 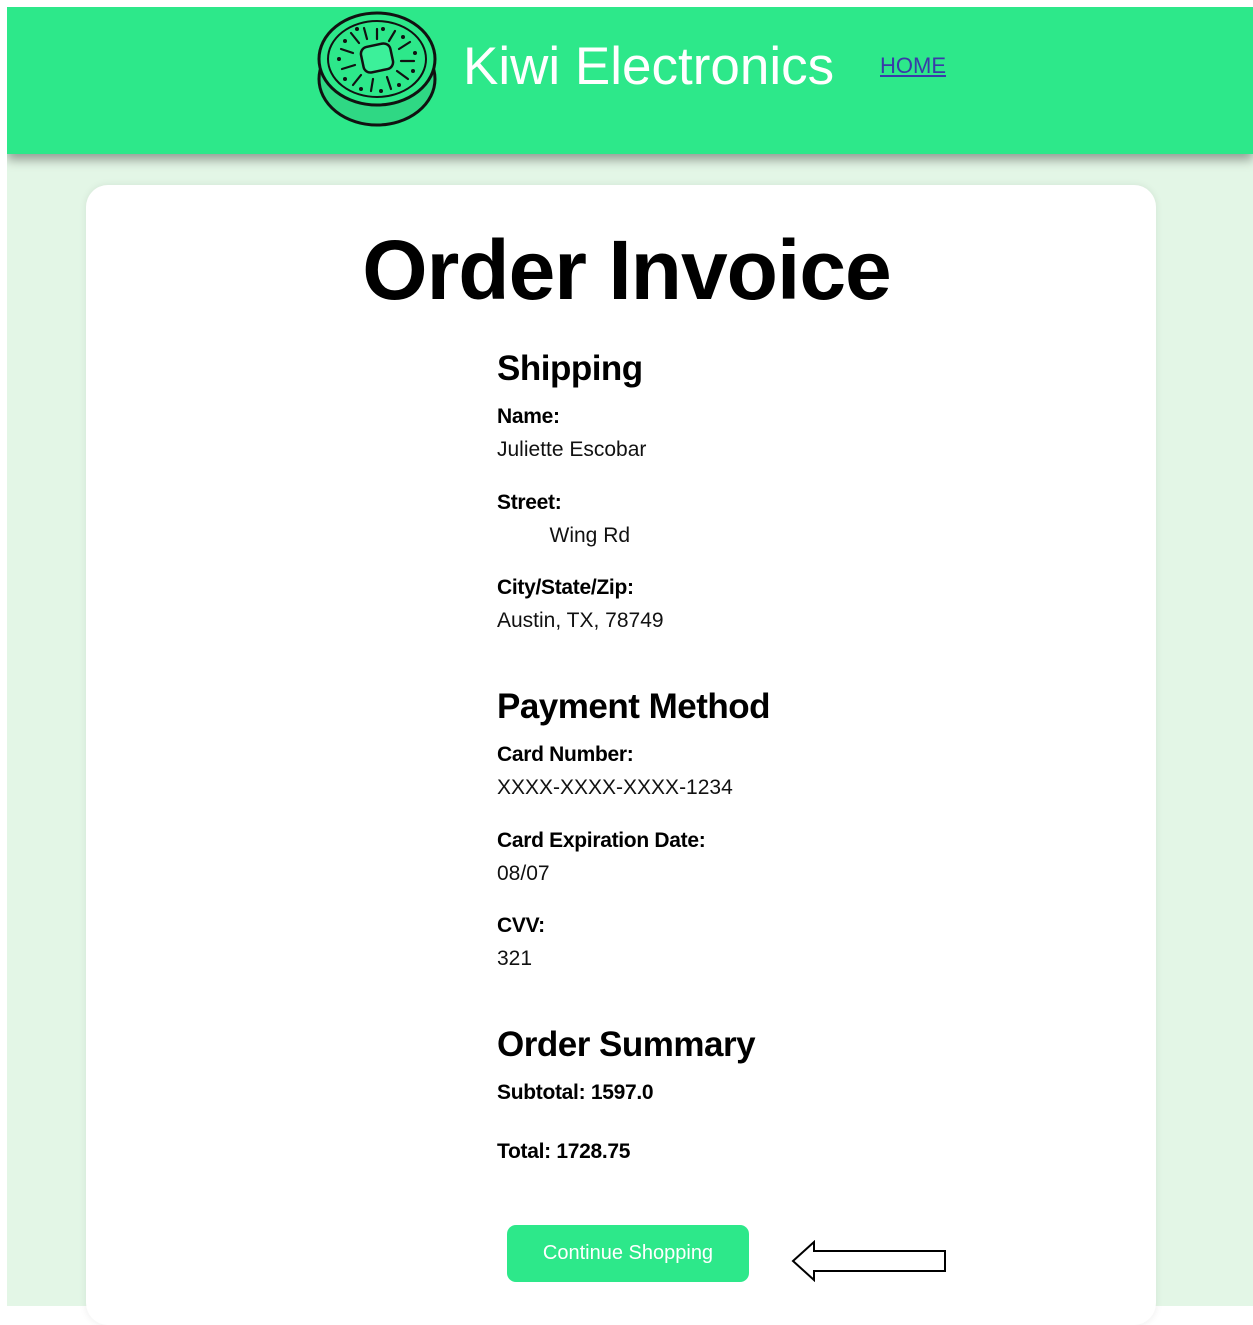 I want to click on site-header: Kiwi Electronics HOME, so click(x=630, y=80).